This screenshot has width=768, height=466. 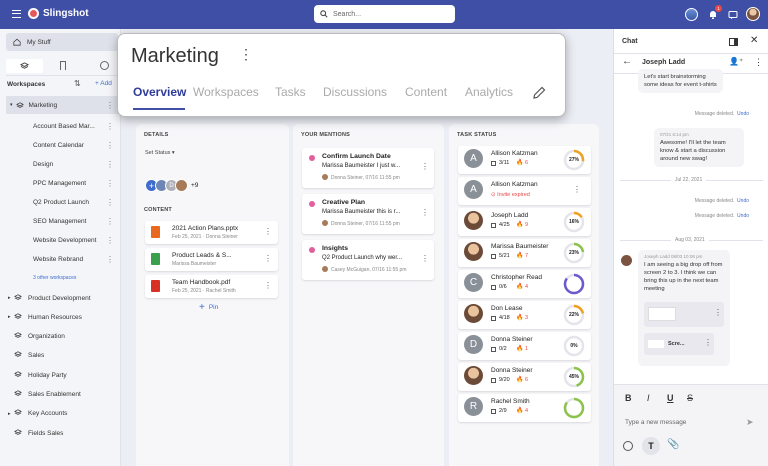 I want to click on tab-discussions: Discussions, so click(x=355, y=92).